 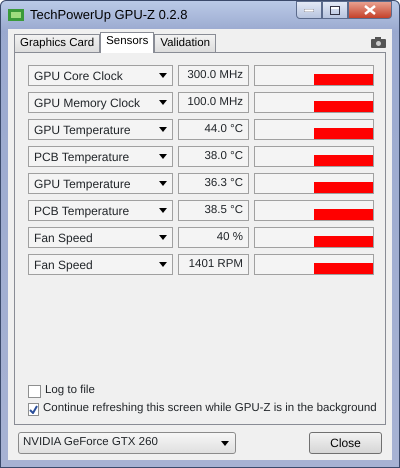 What do you see at coordinates (127, 42) in the screenshot?
I see `tab: Sensors` at bounding box center [127, 42].